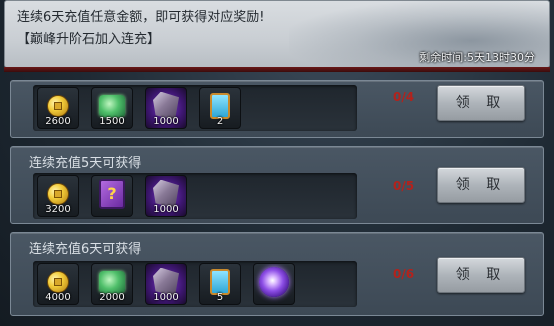 Image resolution: width=554 pixels, height=326 pixels. What do you see at coordinates (404, 274) in the screenshot?
I see `progress-counter: 0/6` at bounding box center [404, 274].